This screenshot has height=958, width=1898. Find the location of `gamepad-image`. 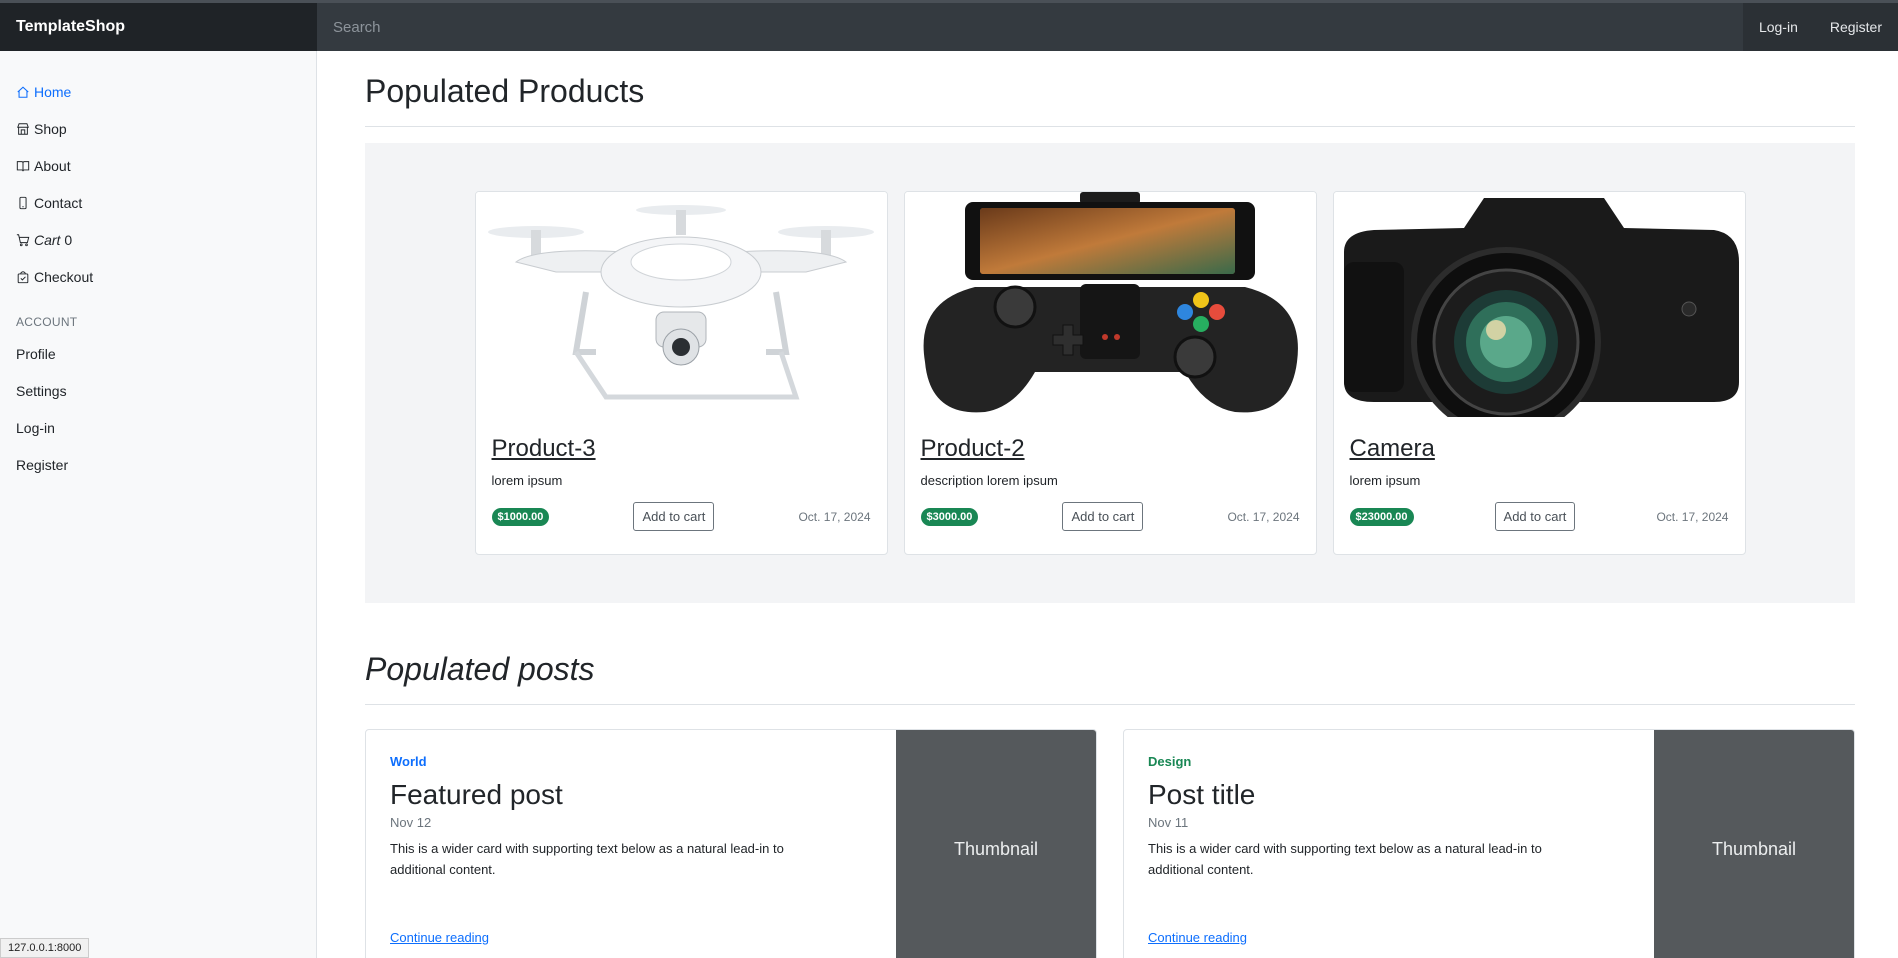

gamepad-image is located at coordinates (1110, 304).